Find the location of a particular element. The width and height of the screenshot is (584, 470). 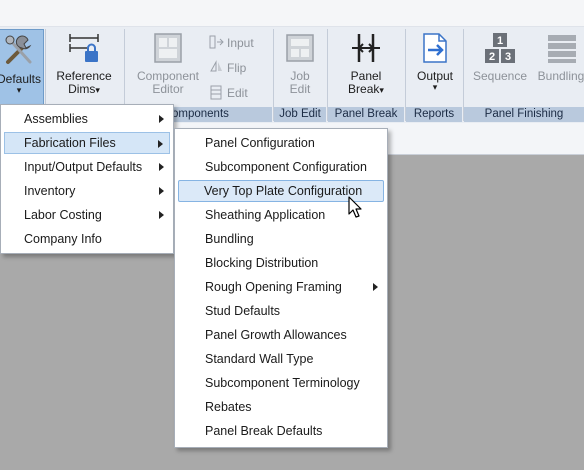

panel-finishing-group: 1 2 3 Sequence Bundling Panel Finishing is located at coordinates (524, 75).